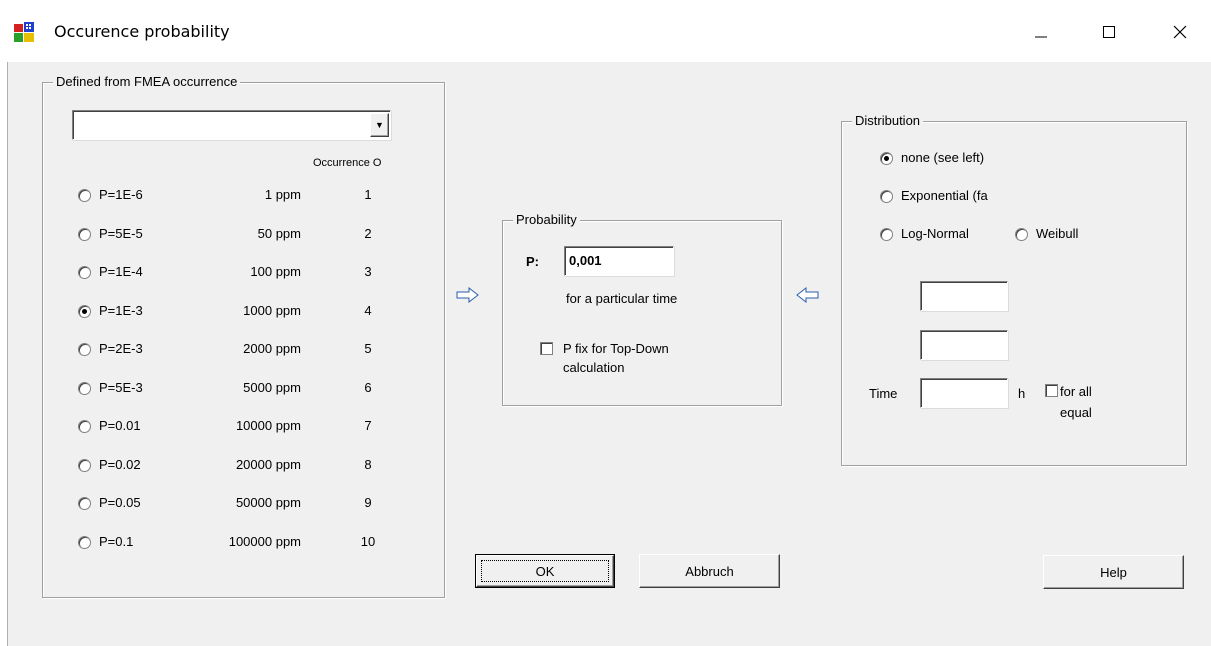 The image size is (1211, 646). What do you see at coordinates (886, 234) in the screenshot?
I see `radio-lognormal` at bounding box center [886, 234].